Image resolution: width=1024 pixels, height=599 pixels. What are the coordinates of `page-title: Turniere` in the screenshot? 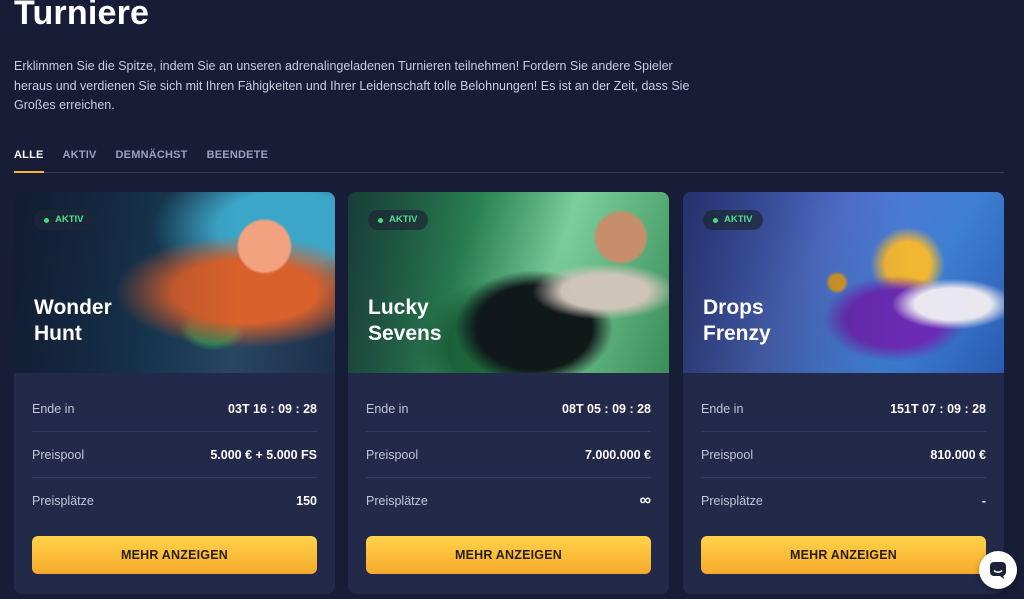 It's located at (82, 16).